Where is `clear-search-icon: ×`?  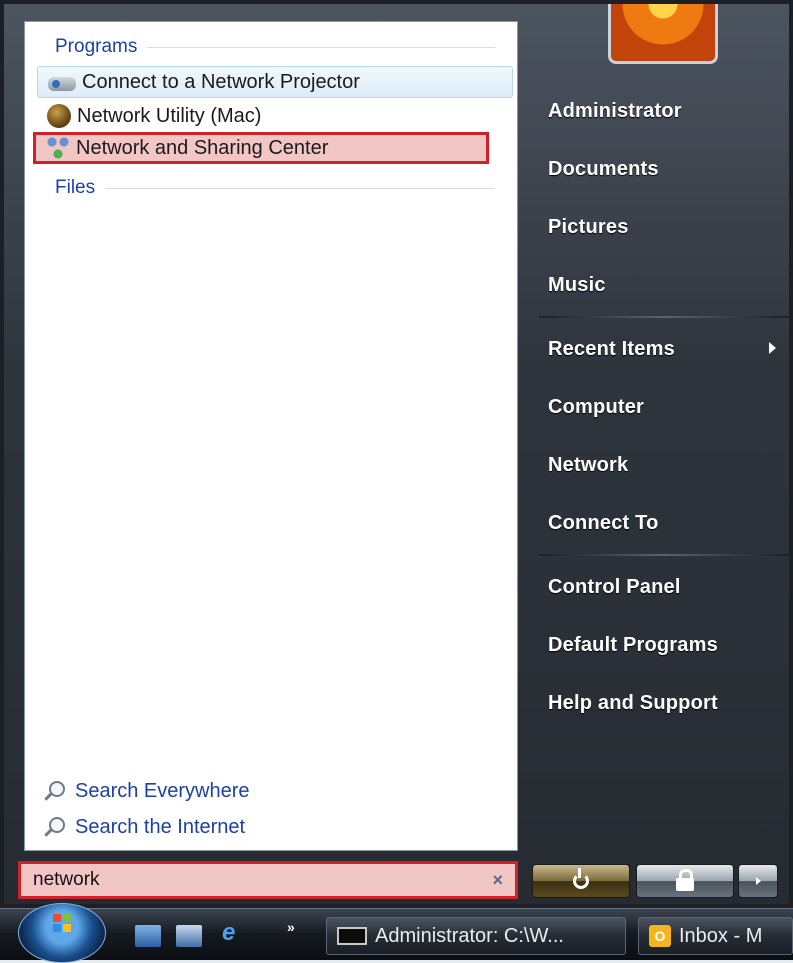
clear-search-icon: × is located at coordinates (497, 880).